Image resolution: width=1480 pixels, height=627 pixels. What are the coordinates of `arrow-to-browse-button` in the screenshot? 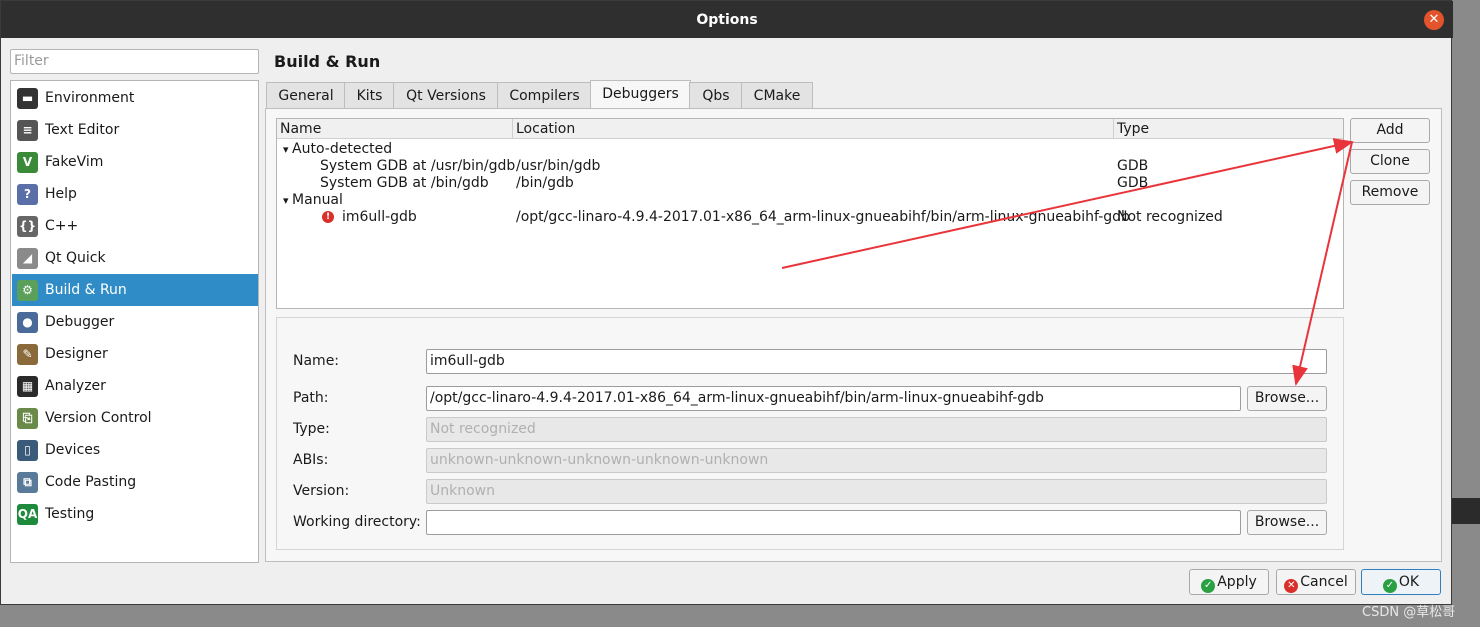 It's located at (1322, 263).